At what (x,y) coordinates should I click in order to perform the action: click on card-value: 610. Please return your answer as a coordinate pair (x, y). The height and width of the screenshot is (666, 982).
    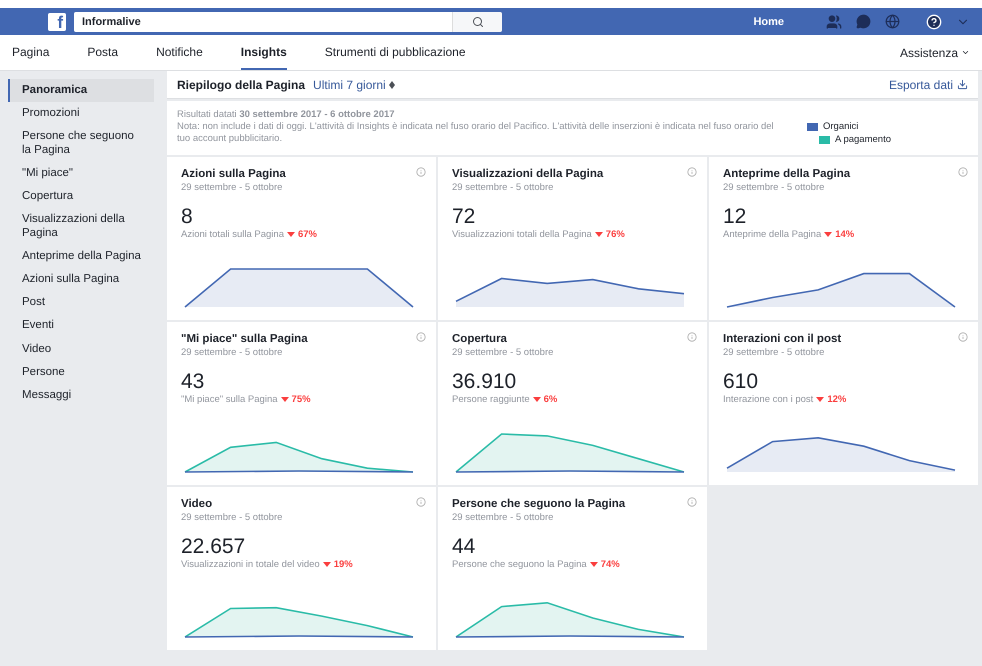
    Looking at the image, I should click on (741, 382).